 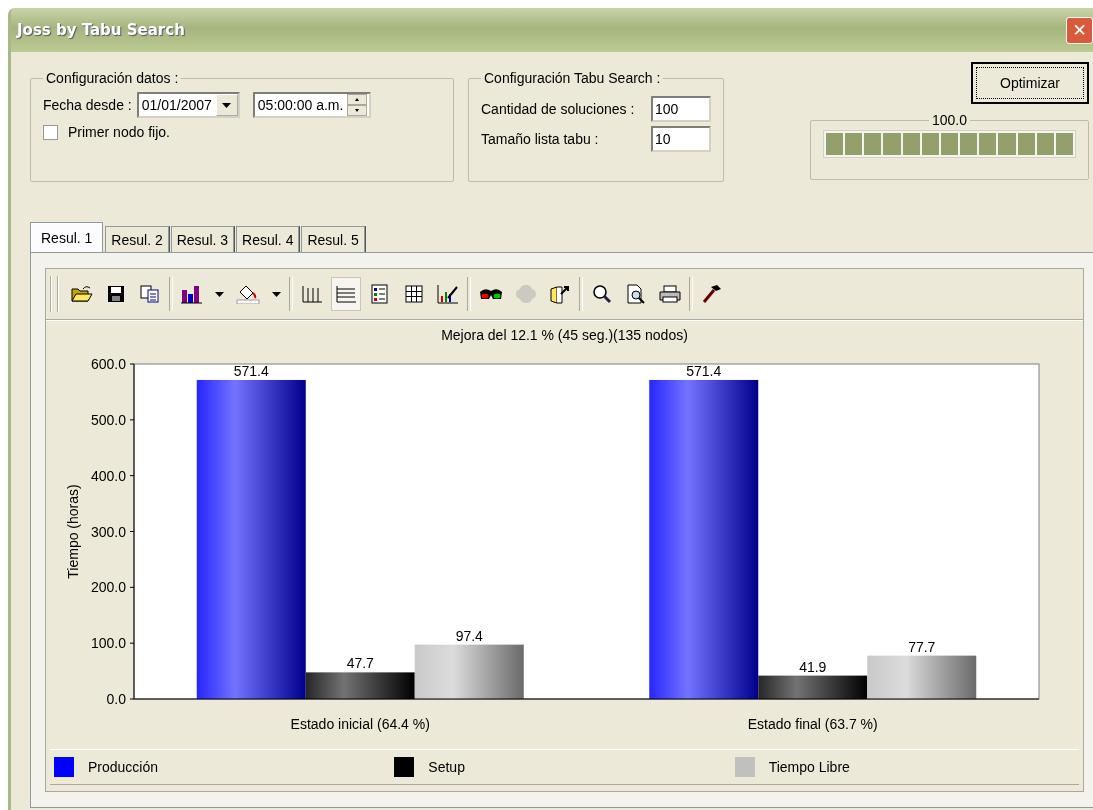 What do you see at coordinates (360, 663) in the screenshot?
I see `data-label: 47.7` at bounding box center [360, 663].